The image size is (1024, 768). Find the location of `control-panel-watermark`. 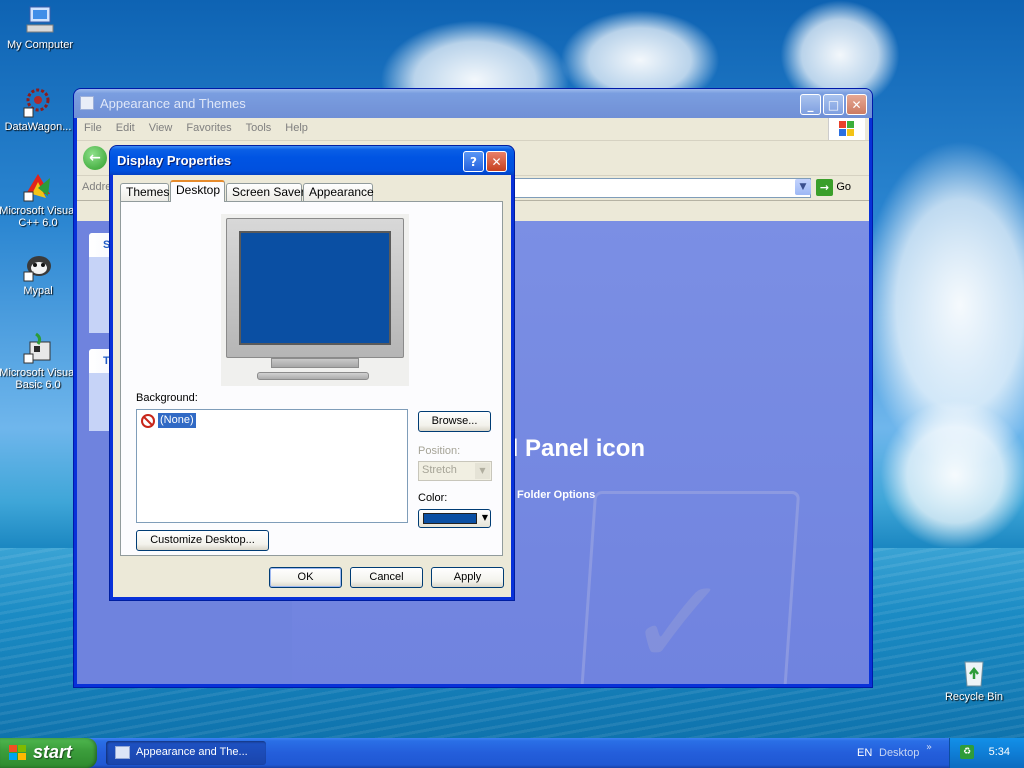

control-panel-watermark is located at coordinates (690, 587).